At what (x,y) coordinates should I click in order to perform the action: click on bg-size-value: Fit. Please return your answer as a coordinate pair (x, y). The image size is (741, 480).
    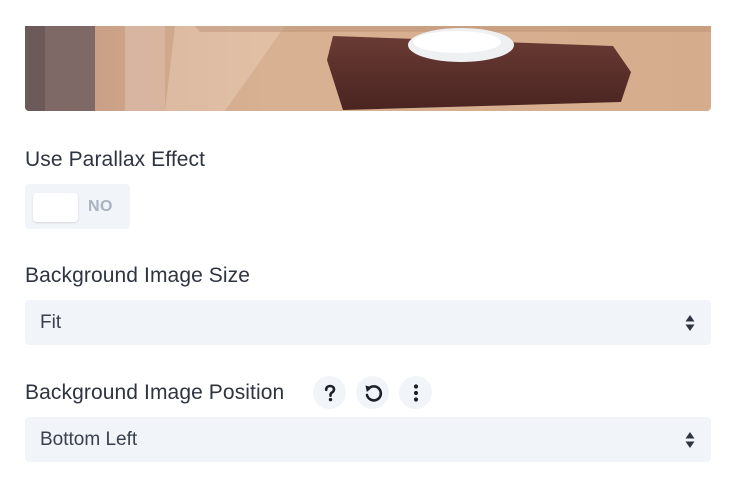
    Looking at the image, I should click on (51, 322).